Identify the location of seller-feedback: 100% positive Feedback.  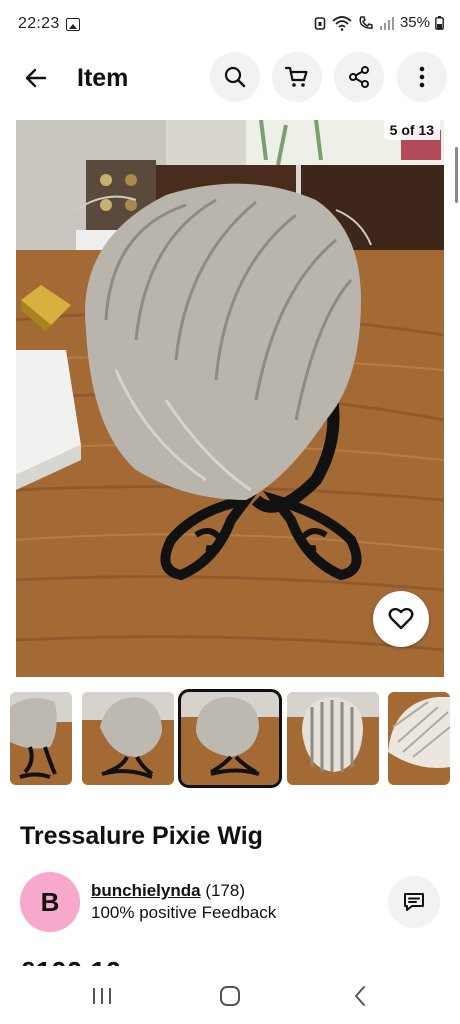
(184, 912).